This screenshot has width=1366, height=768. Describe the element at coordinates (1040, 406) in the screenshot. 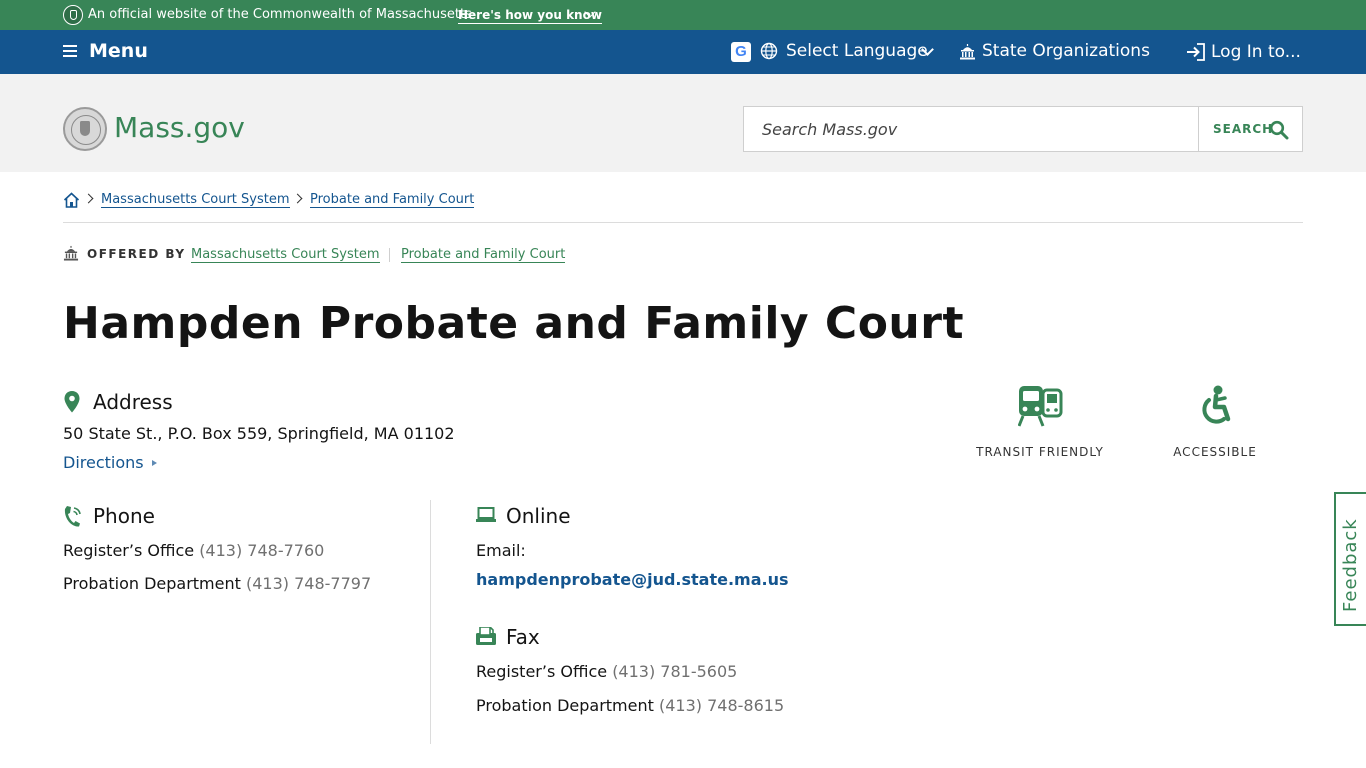

I see `transit-icon` at that location.